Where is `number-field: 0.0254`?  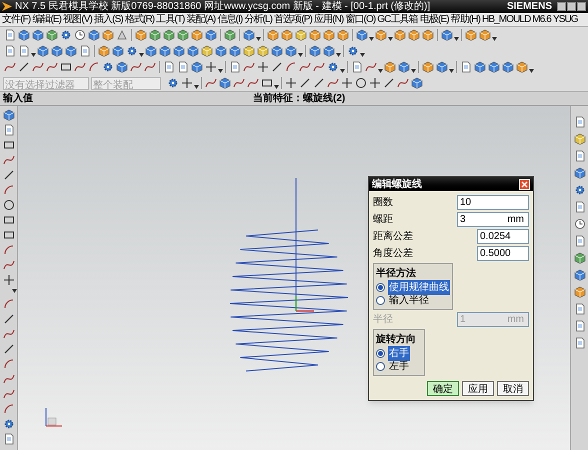 number-field: 0.0254 is located at coordinates (503, 236).